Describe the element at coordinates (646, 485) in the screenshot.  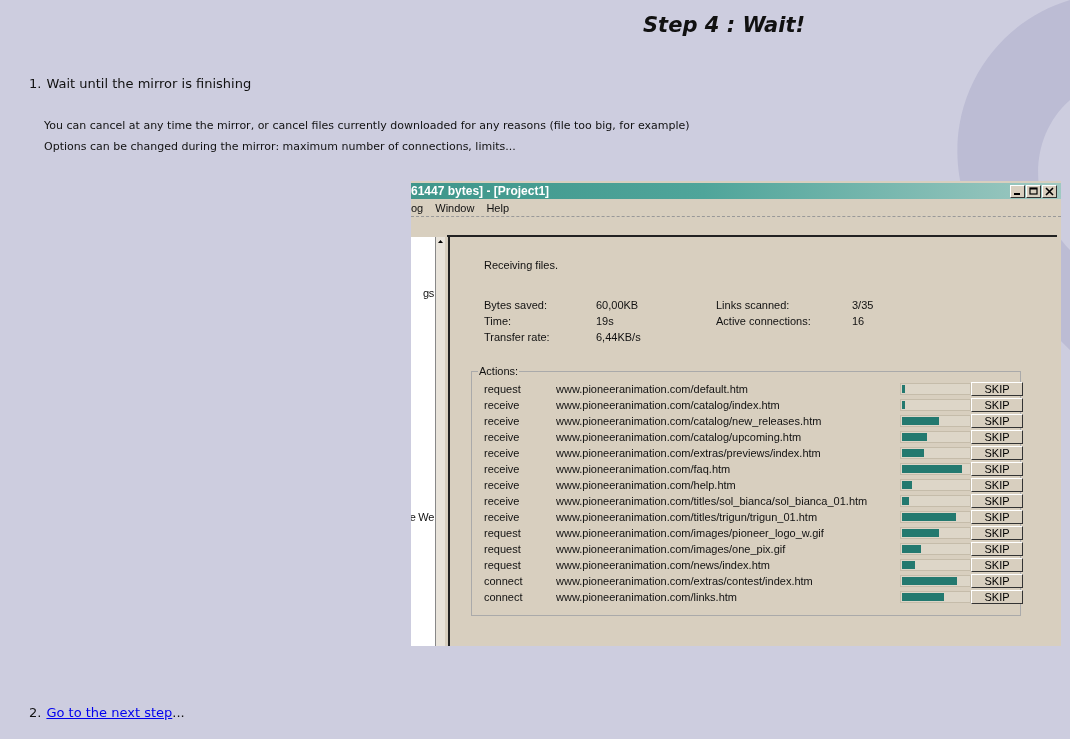
I see `action-url: www.pioneeranimation.com/help.htm` at that location.